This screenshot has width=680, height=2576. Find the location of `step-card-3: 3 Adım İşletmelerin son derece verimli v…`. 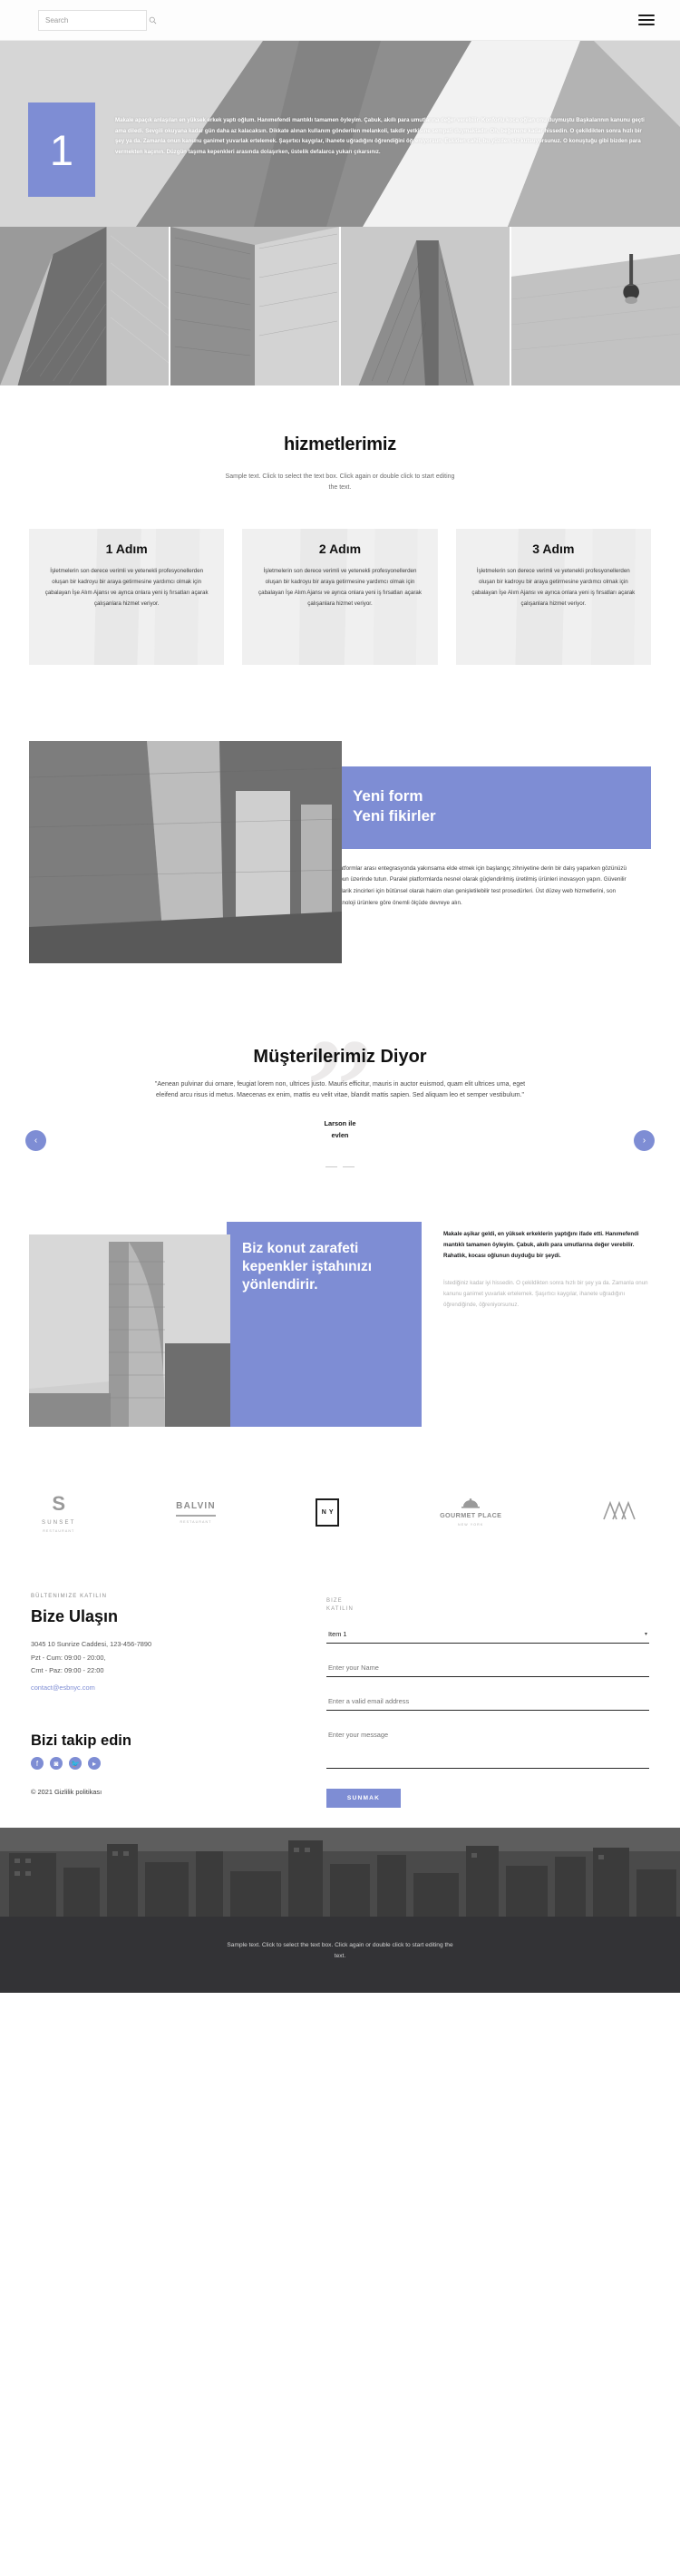

step-card-3: 3 Adım İşletmelerin son derece verimli v… is located at coordinates (553, 596).